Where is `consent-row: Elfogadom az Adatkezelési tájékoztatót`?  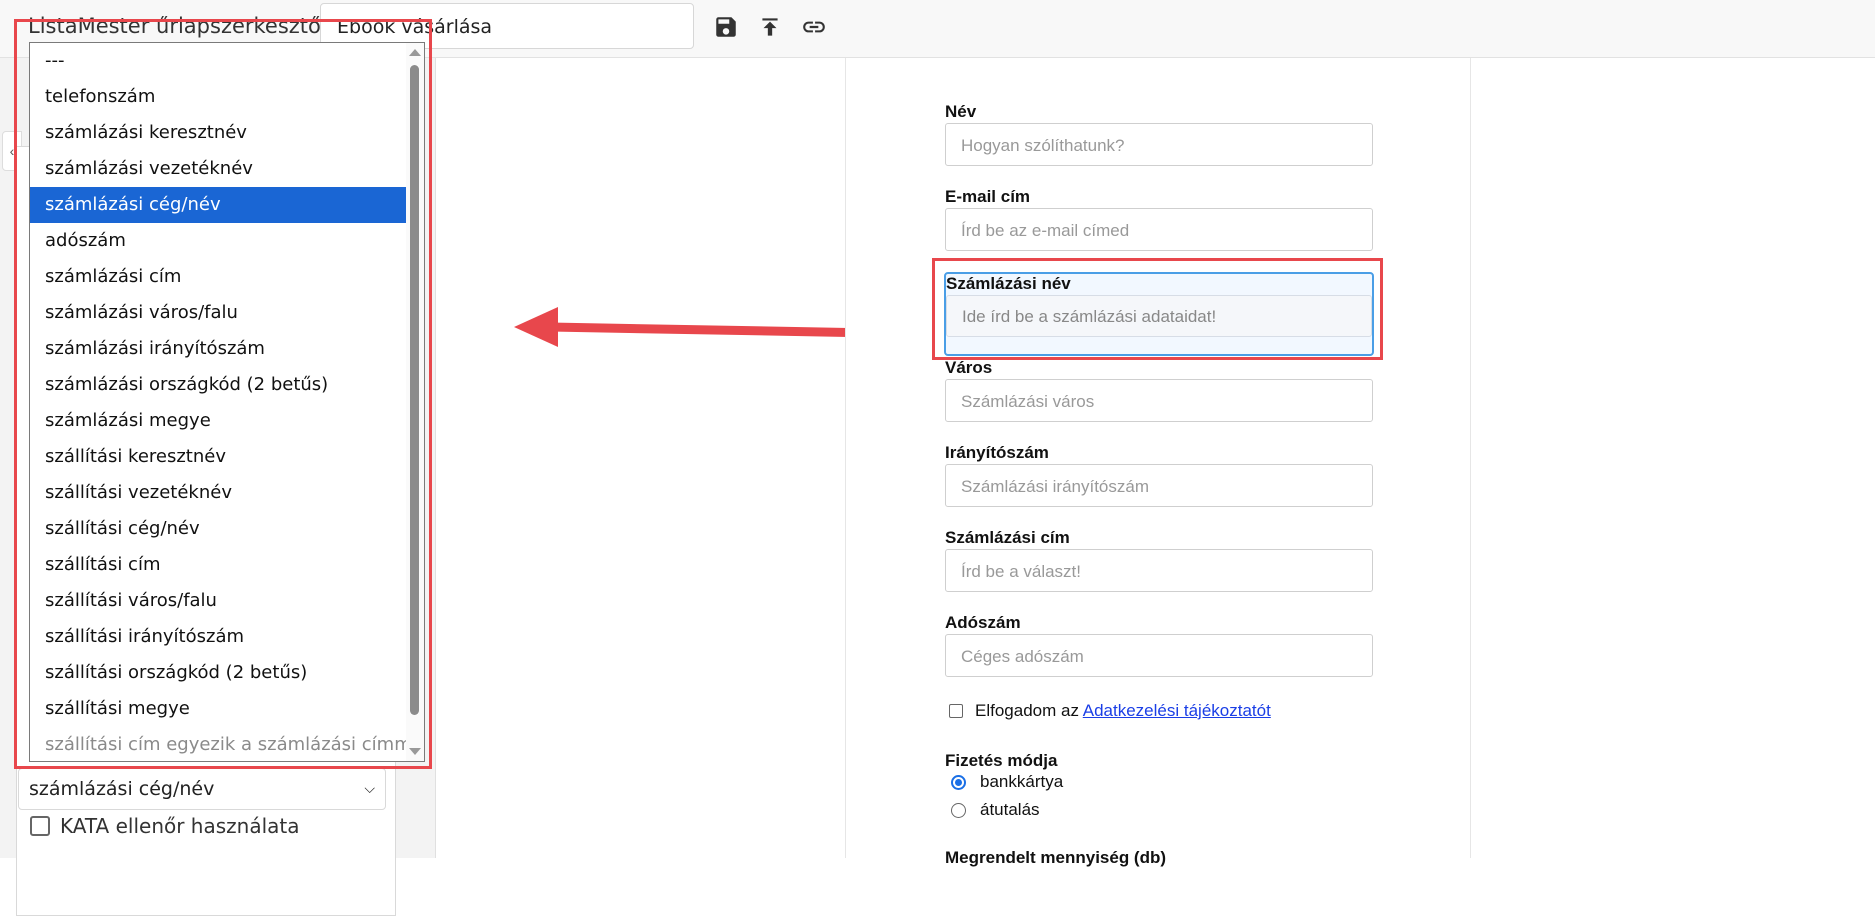
consent-row: Elfogadom az Adatkezelési tájékoztatót is located at coordinates (1110, 711).